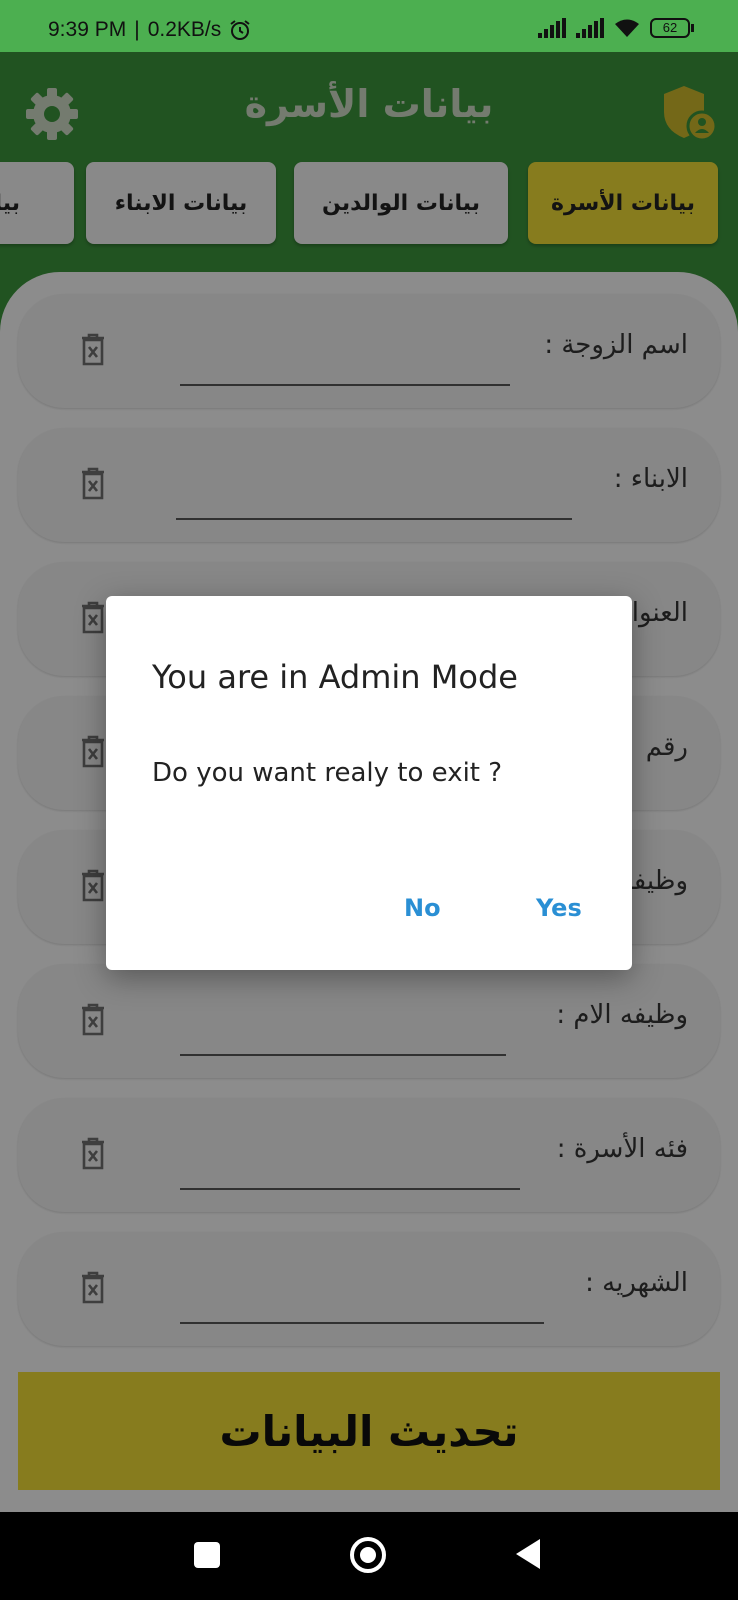  I want to click on home-icon, so click(368, 1555).